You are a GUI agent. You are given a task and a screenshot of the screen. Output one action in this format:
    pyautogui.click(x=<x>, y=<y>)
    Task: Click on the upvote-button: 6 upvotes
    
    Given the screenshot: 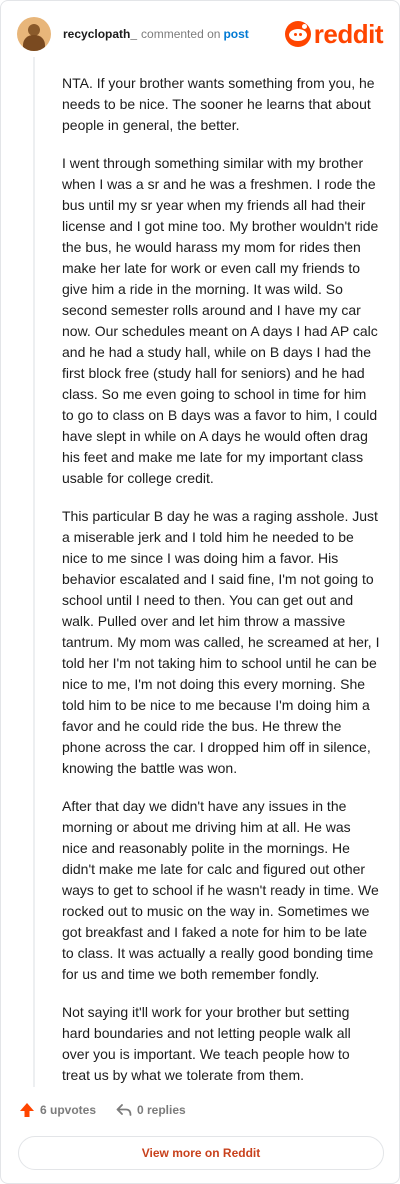 What is the action you would take?
    pyautogui.click(x=57, y=1110)
    